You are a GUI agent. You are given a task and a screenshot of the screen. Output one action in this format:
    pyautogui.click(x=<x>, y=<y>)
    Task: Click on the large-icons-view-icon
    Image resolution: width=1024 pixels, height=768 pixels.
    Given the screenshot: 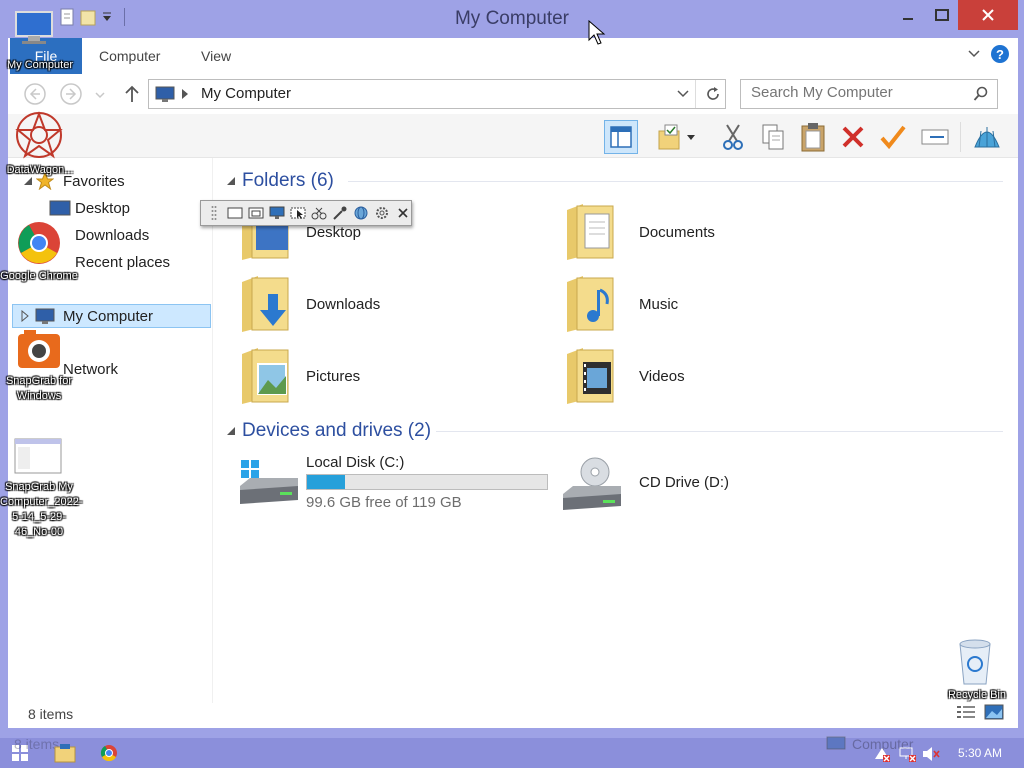 What is the action you would take?
    pyautogui.click(x=994, y=712)
    